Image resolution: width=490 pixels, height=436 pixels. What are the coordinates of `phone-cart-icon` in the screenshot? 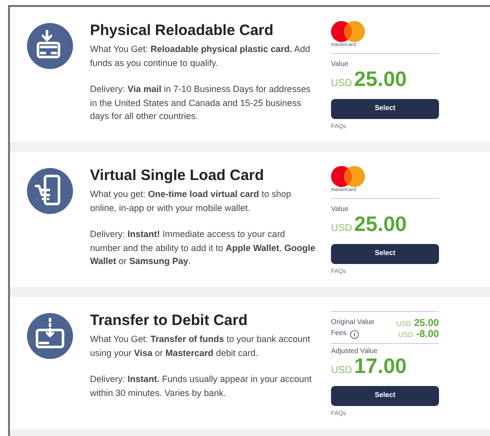 It's located at (50, 191).